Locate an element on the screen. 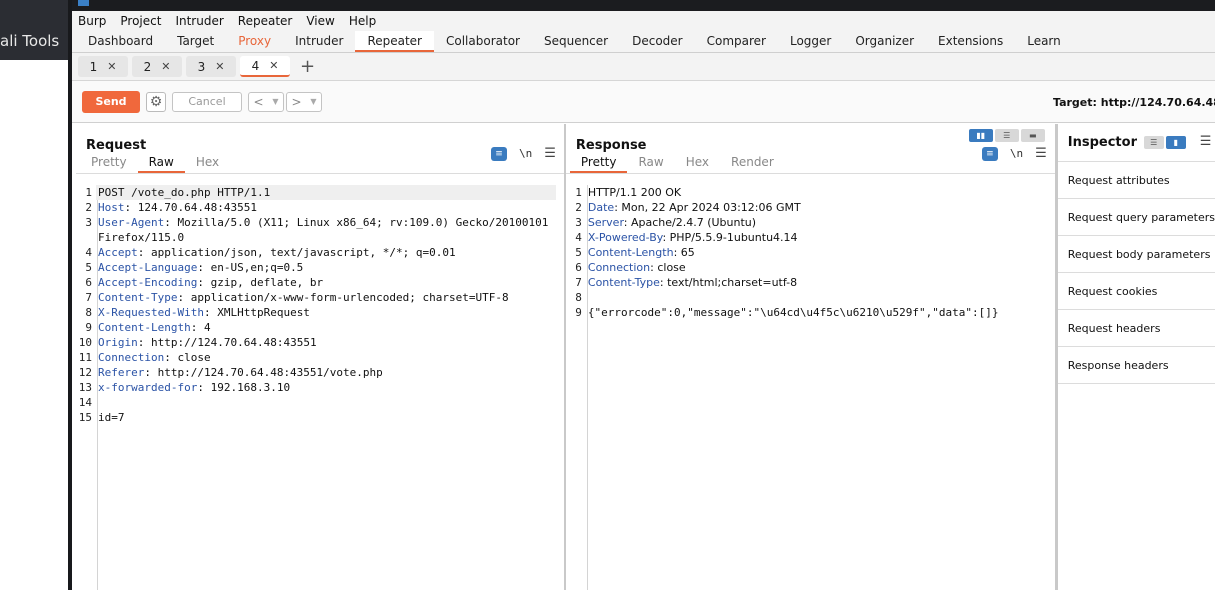  response-tab-render: Render is located at coordinates (752, 164).